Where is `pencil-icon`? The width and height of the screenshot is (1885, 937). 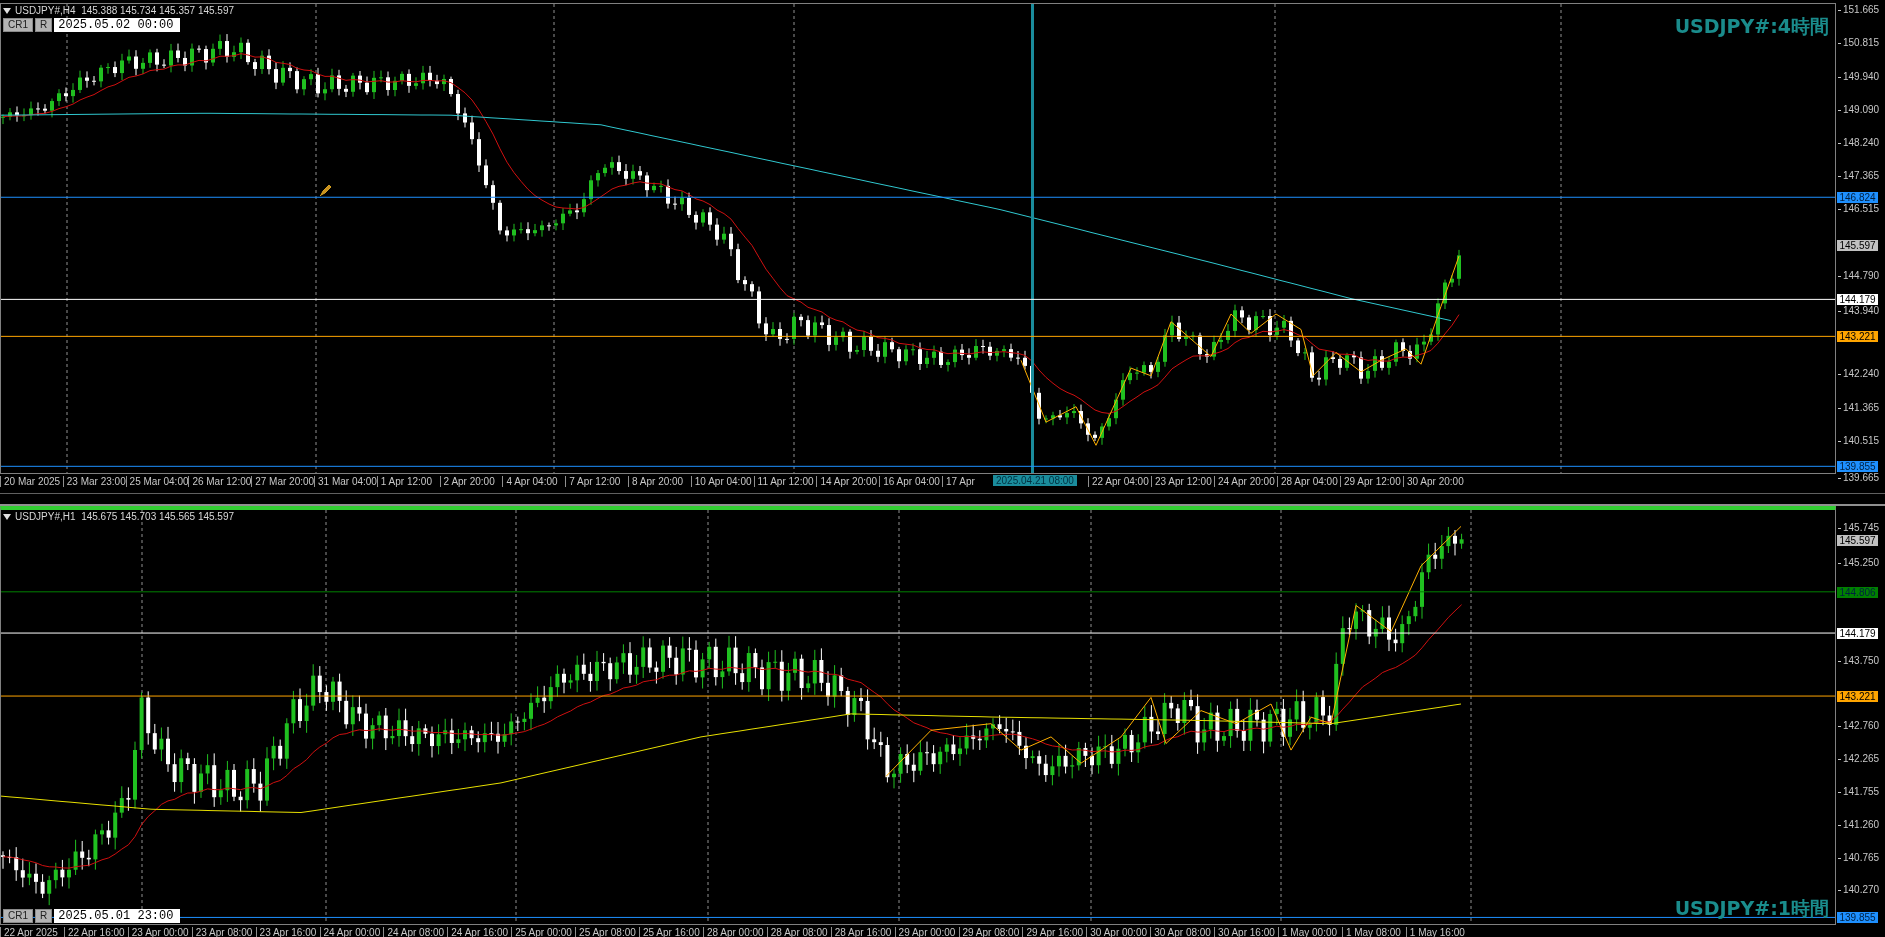 pencil-icon is located at coordinates (326, 190).